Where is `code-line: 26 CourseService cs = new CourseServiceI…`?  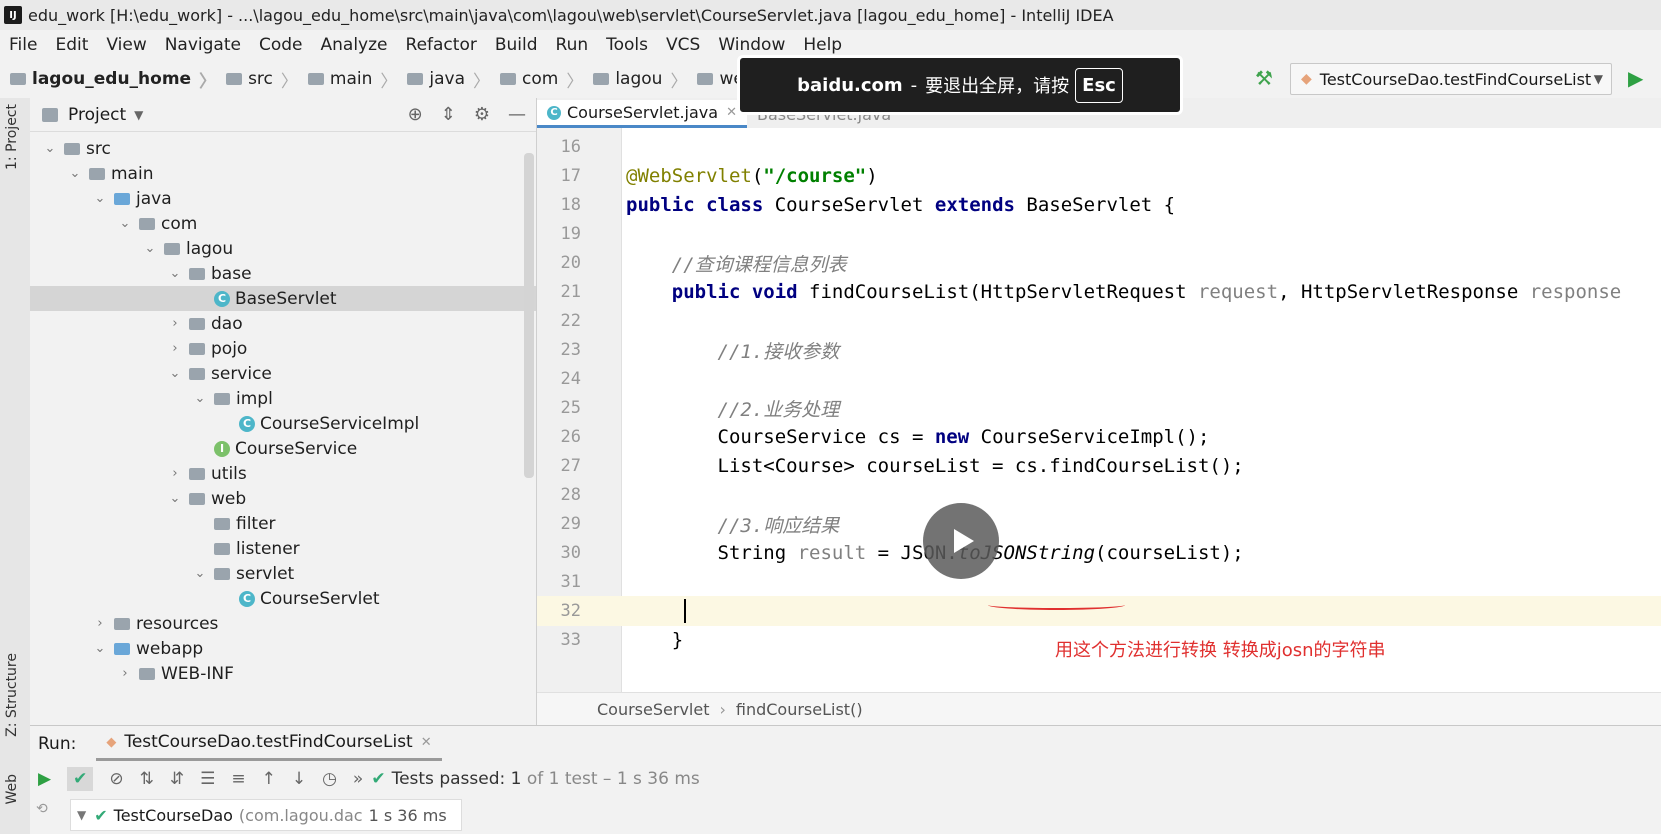
code-line: 26 CourseService cs = new CourseServiceI… is located at coordinates (1099, 437).